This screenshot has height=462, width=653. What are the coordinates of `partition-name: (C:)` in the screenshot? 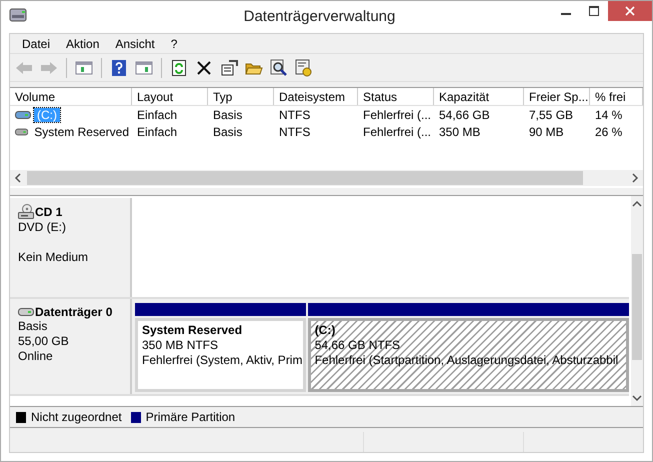 It's located at (325, 330).